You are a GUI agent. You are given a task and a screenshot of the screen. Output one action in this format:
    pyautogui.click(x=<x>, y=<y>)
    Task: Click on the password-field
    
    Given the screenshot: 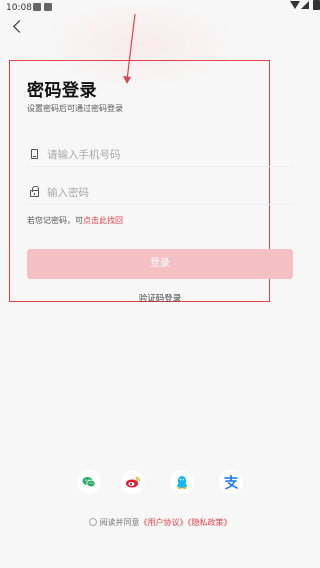 What is the action you would take?
    pyautogui.click(x=160, y=193)
    